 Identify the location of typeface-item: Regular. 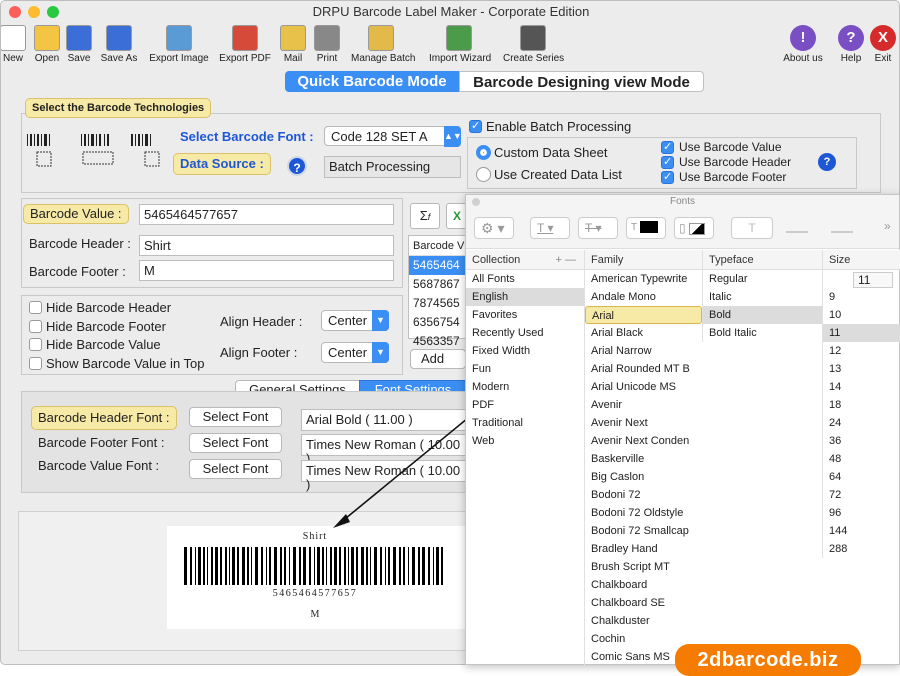
(762, 279).